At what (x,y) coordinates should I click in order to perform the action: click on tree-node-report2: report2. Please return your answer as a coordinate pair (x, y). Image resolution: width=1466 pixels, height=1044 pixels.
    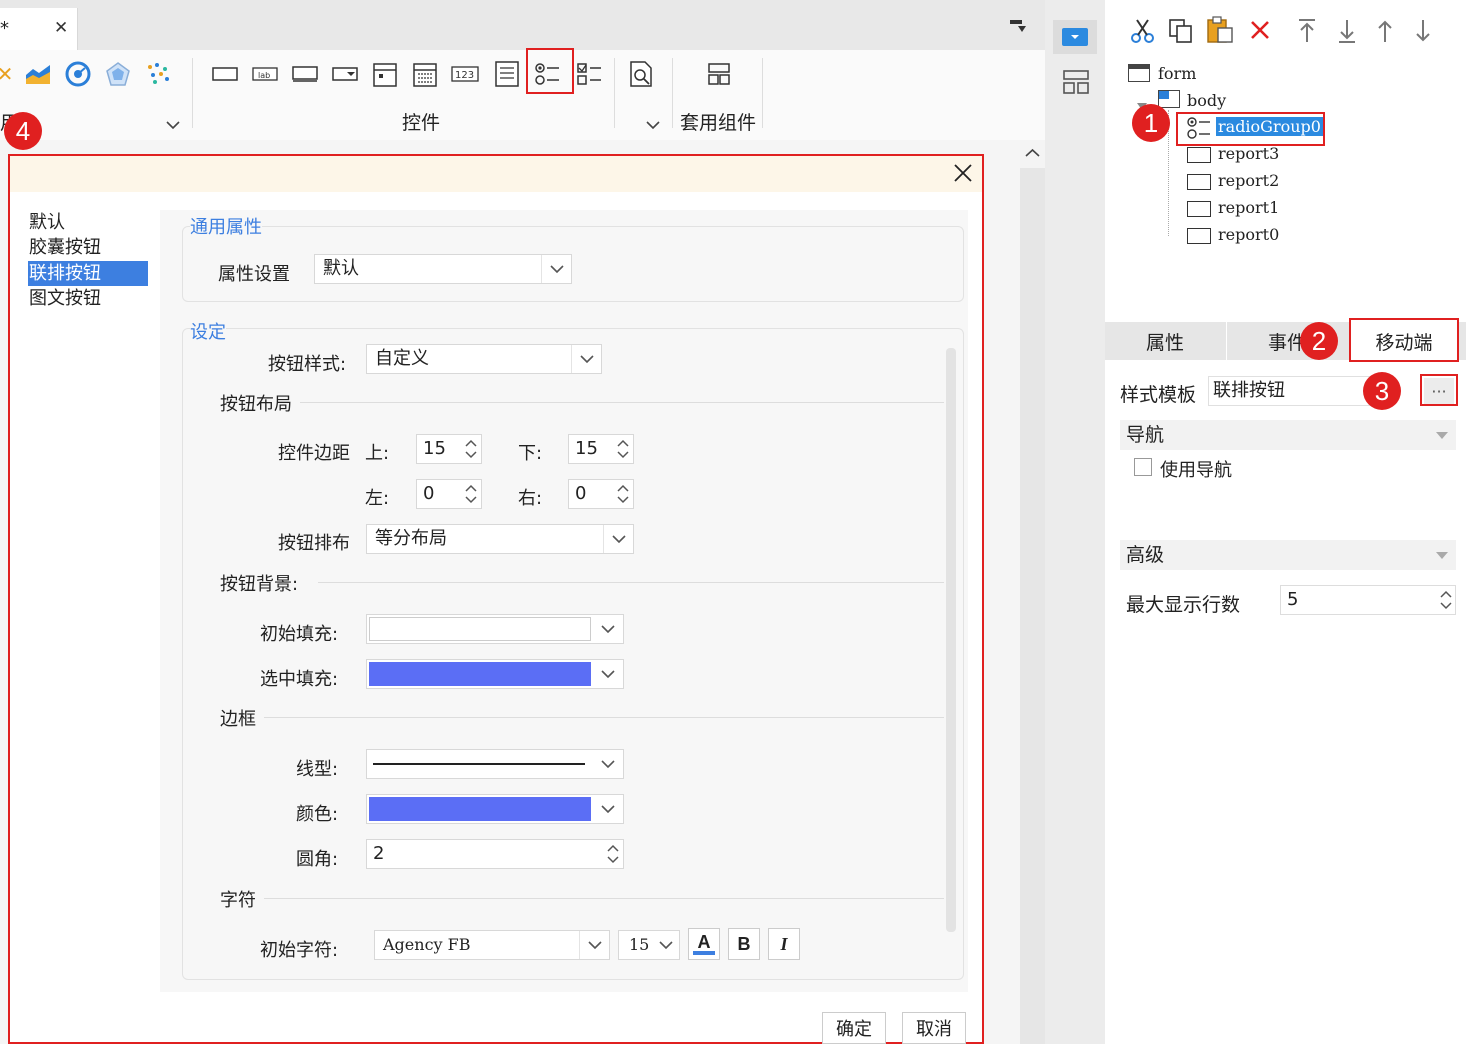
    Looking at the image, I should click on (1248, 180).